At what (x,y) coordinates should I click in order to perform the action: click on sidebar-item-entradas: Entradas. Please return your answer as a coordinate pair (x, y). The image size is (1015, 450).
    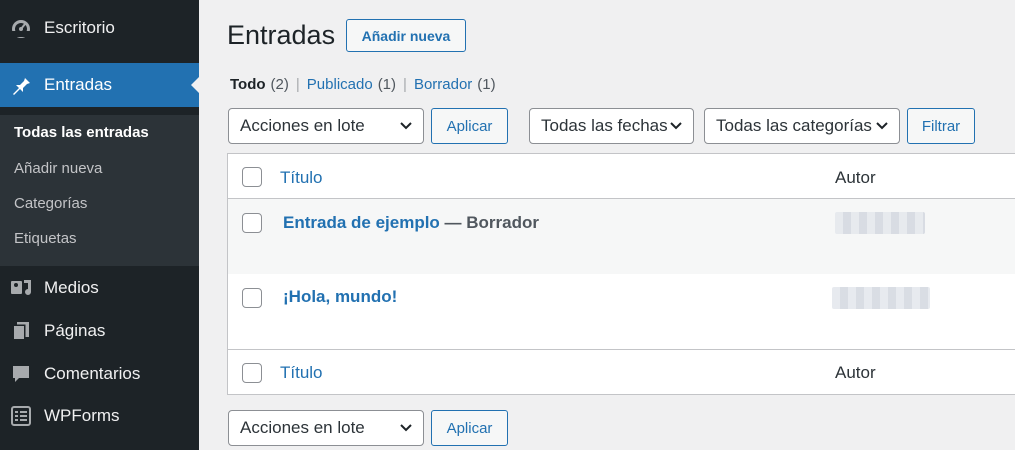
    Looking at the image, I should click on (99, 85).